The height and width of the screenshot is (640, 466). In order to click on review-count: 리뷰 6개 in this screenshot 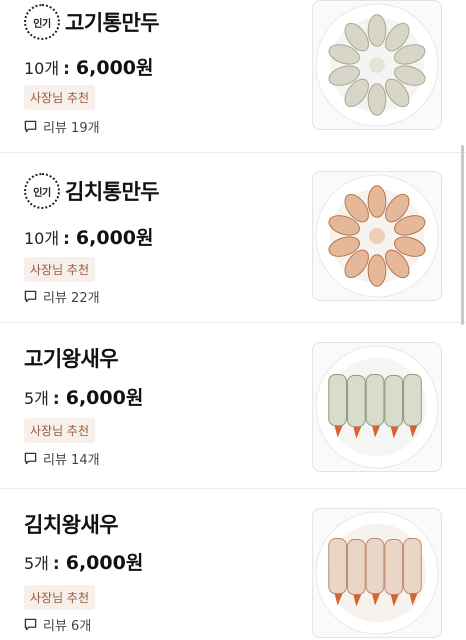, I will do `click(67, 626)`.